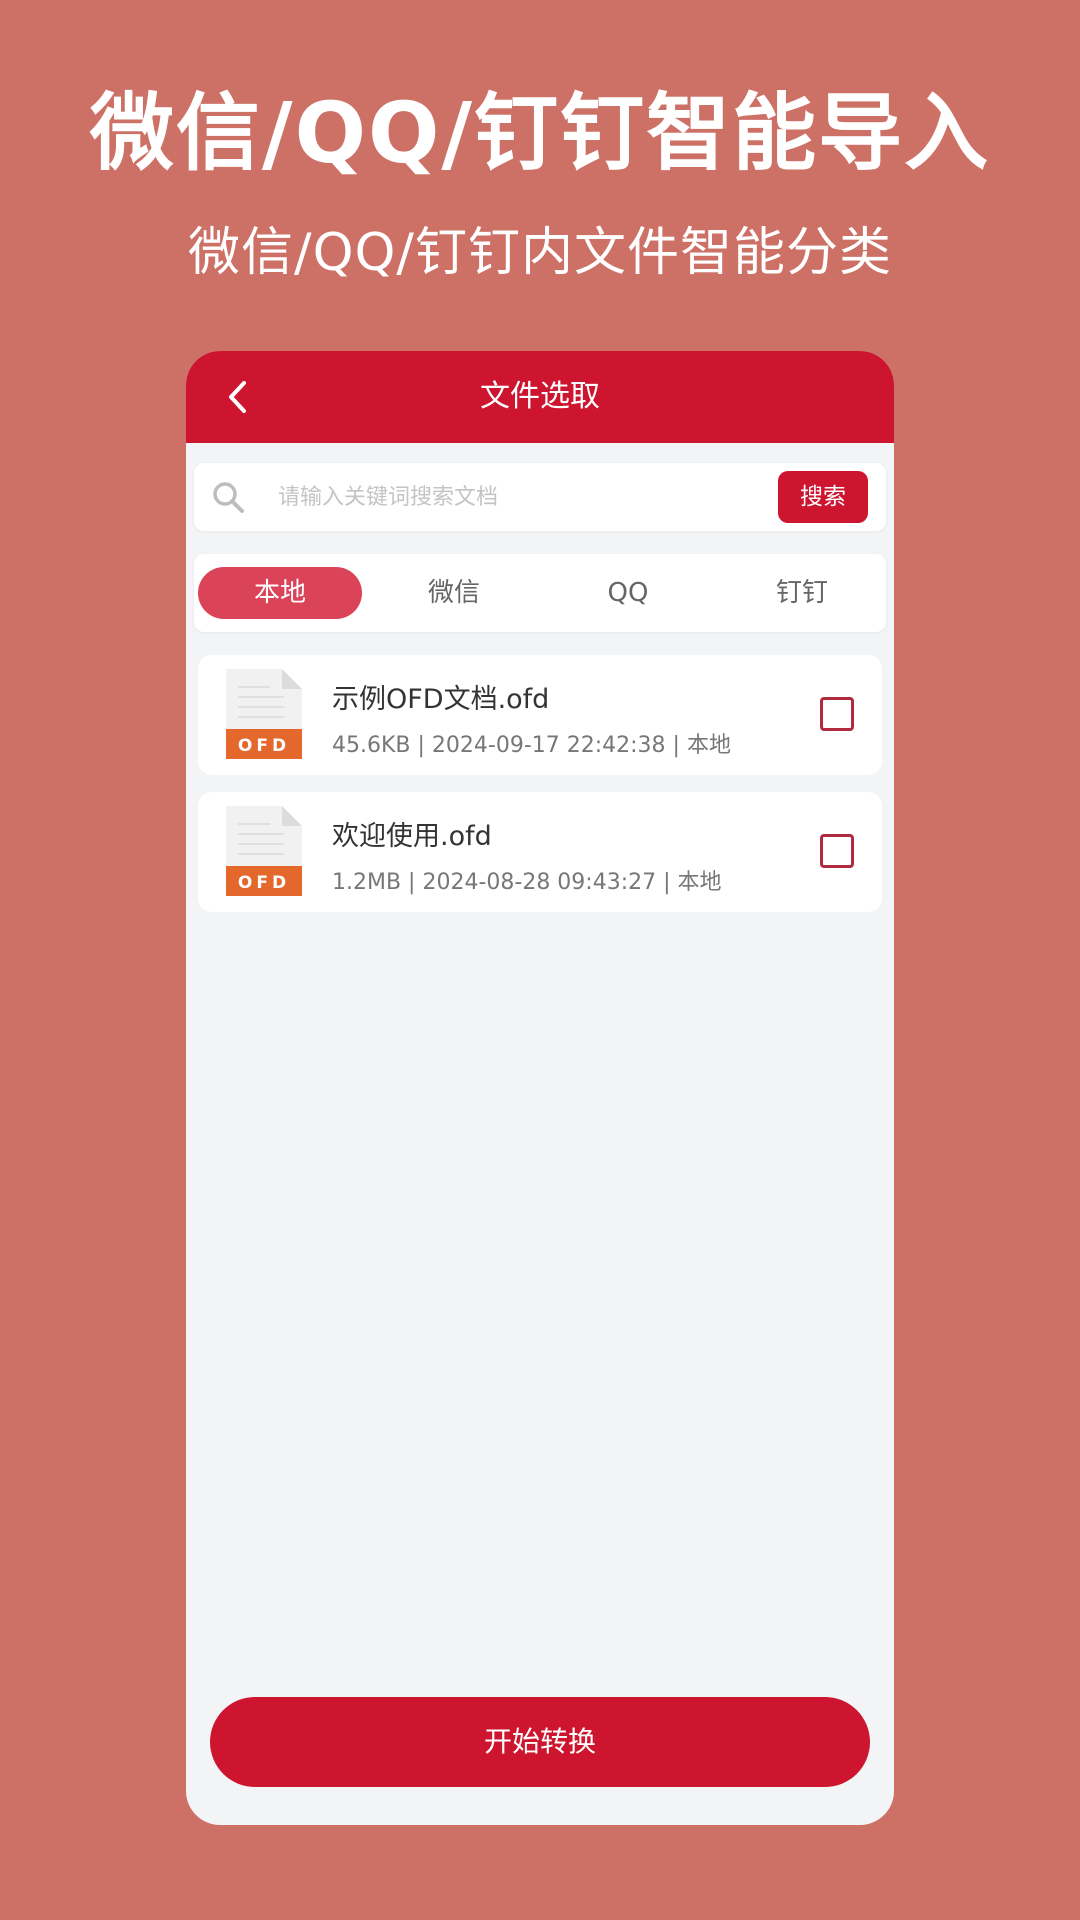 Image resolution: width=1080 pixels, height=1920 pixels. I want to click on search-icon, so click(228, 497).